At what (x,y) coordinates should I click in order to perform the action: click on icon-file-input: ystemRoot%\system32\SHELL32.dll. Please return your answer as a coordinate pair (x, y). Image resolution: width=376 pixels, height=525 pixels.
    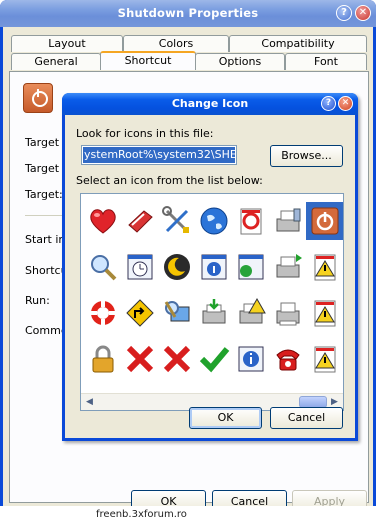
    Looking at the image, I should click on (159, 155).